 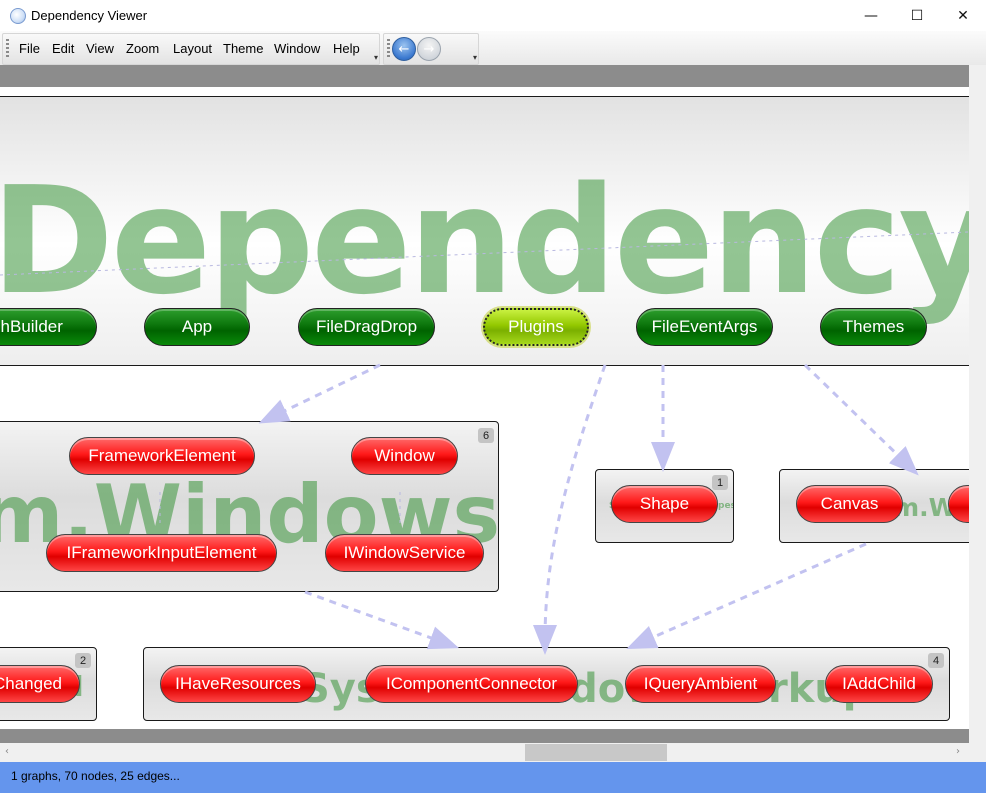 What do you see at coordinates (484, 253) in the screenshot?
I see `edge-thin` at bounding box center [484, 253].